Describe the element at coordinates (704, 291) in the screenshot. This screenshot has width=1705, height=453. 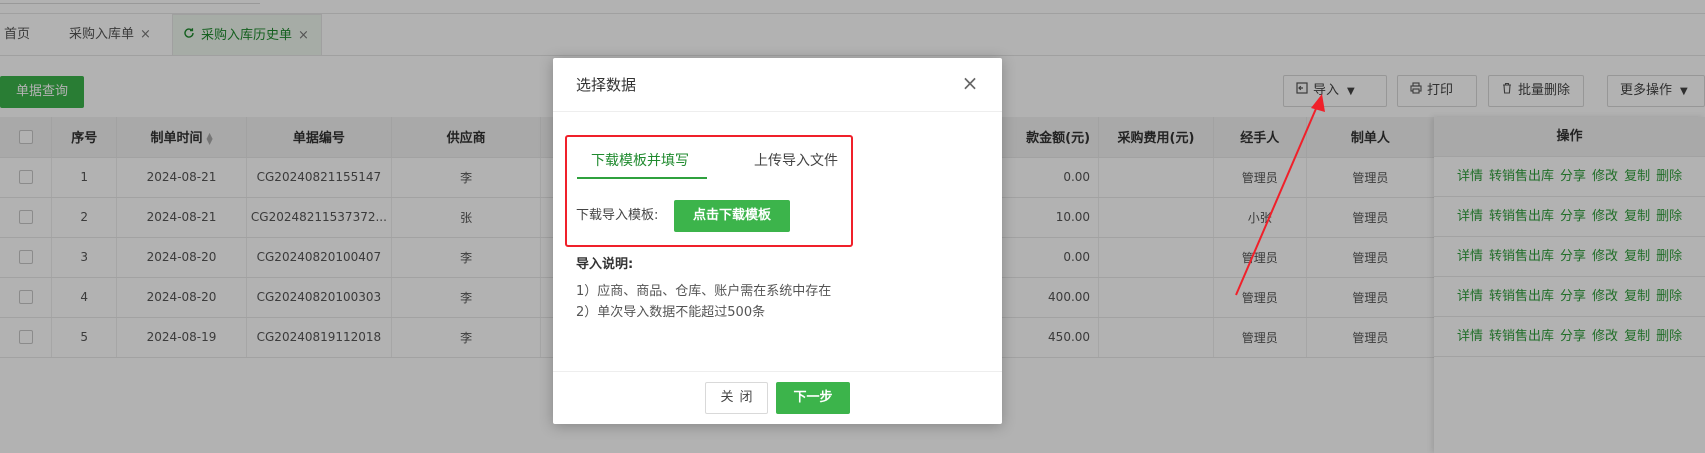
I see `import-note-1: 1）应商、商品、仓库、账户需在系统中存在` at that location.